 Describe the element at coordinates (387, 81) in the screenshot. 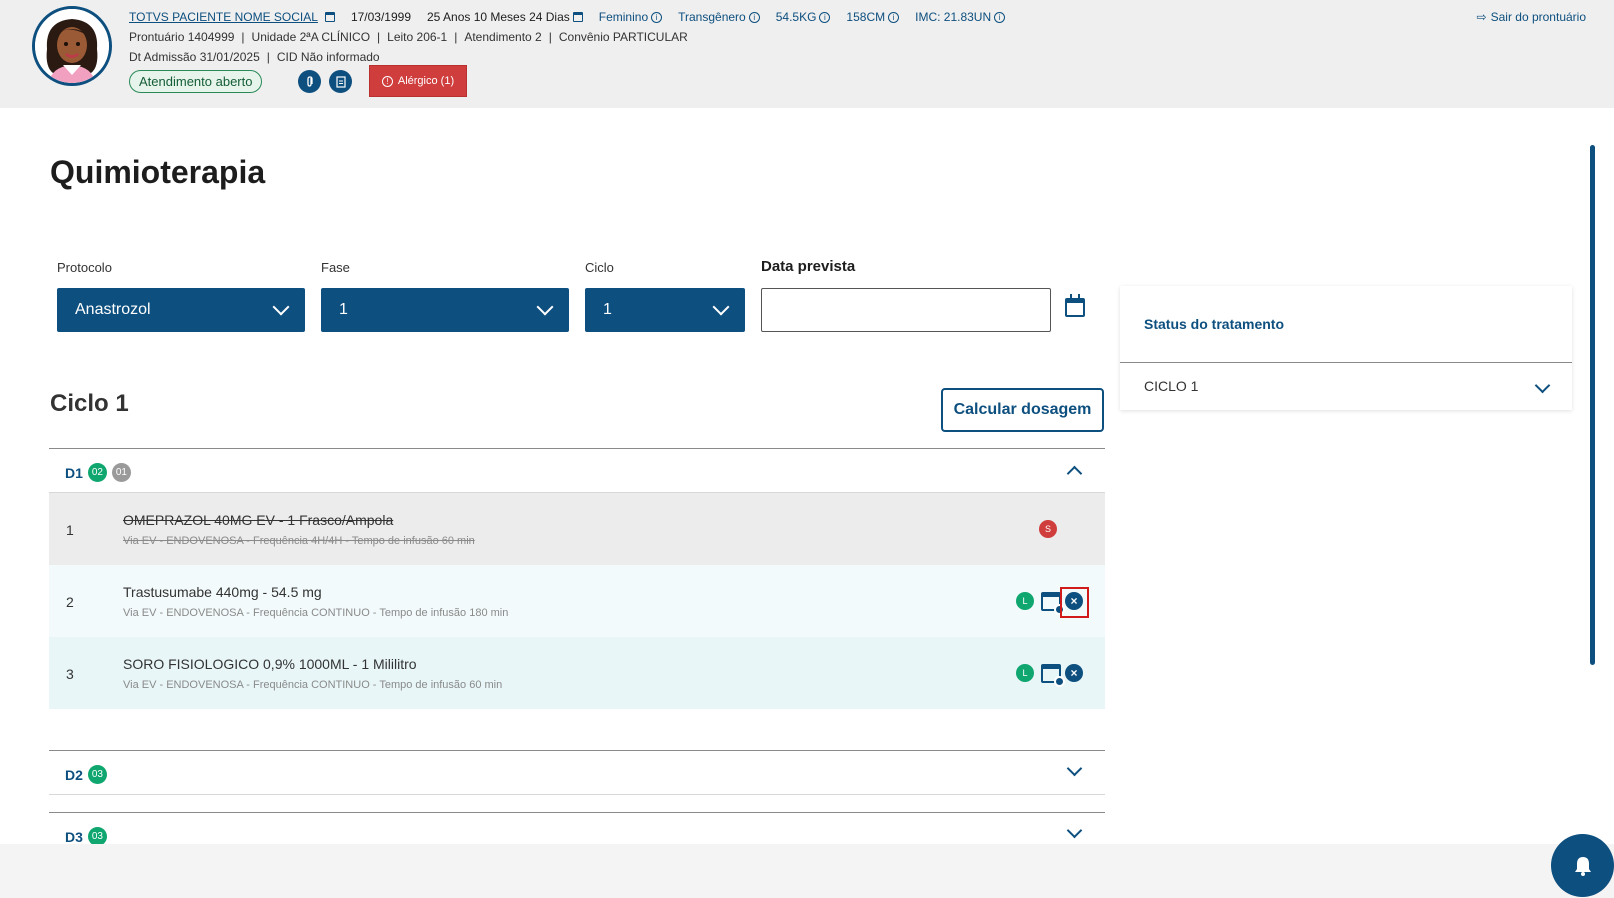

I see `alert-icon: !` at that location.